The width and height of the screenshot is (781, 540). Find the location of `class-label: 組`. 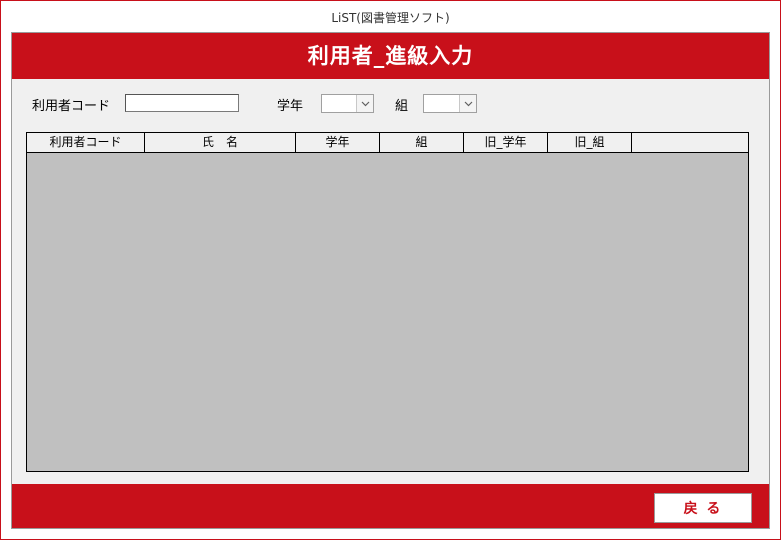

class-label: 組 is located at coordinates (402, 106).